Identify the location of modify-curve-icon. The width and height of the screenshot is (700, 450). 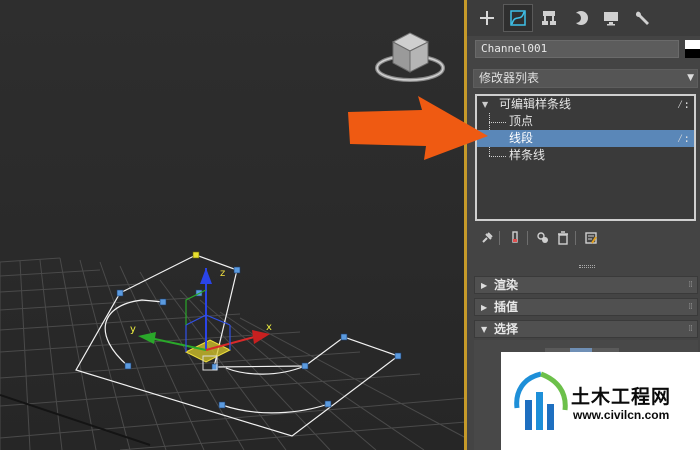
(518, 18).